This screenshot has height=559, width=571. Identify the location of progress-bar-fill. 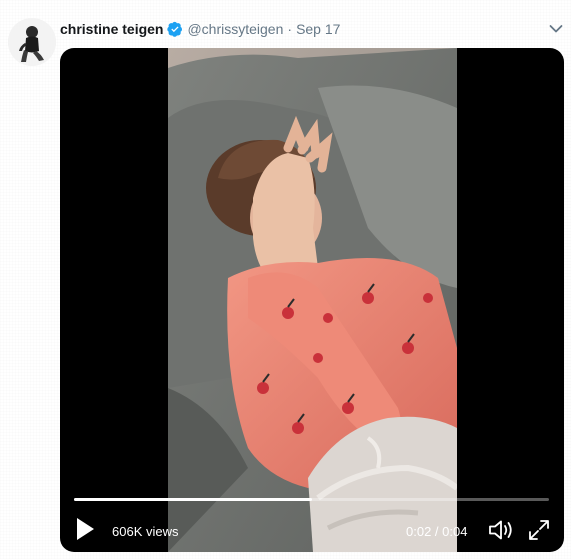
(193, 499).